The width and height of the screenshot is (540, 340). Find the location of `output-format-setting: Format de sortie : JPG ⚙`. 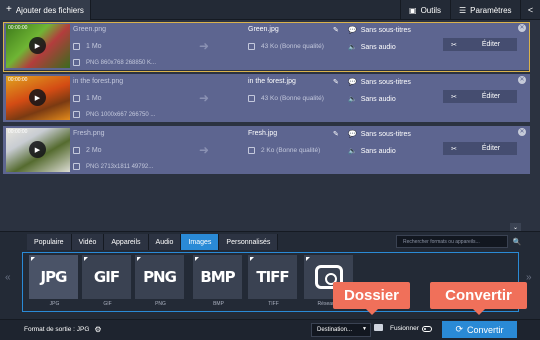

output-format-setting: Format de sortie : JPG ⚙ is located at coordinates (63, 329).